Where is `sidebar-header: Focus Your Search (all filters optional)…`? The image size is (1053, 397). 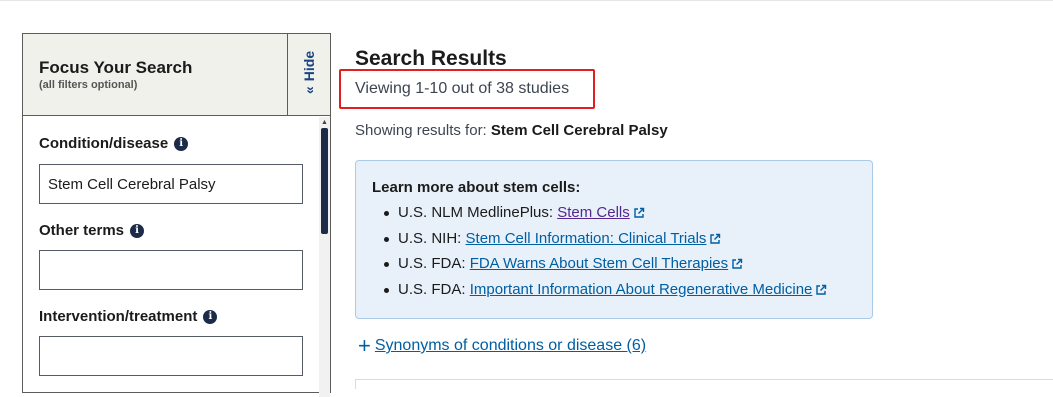
sidebar-header: Focus Your Search (all filters optional)… is located at coordinates (176, 75).